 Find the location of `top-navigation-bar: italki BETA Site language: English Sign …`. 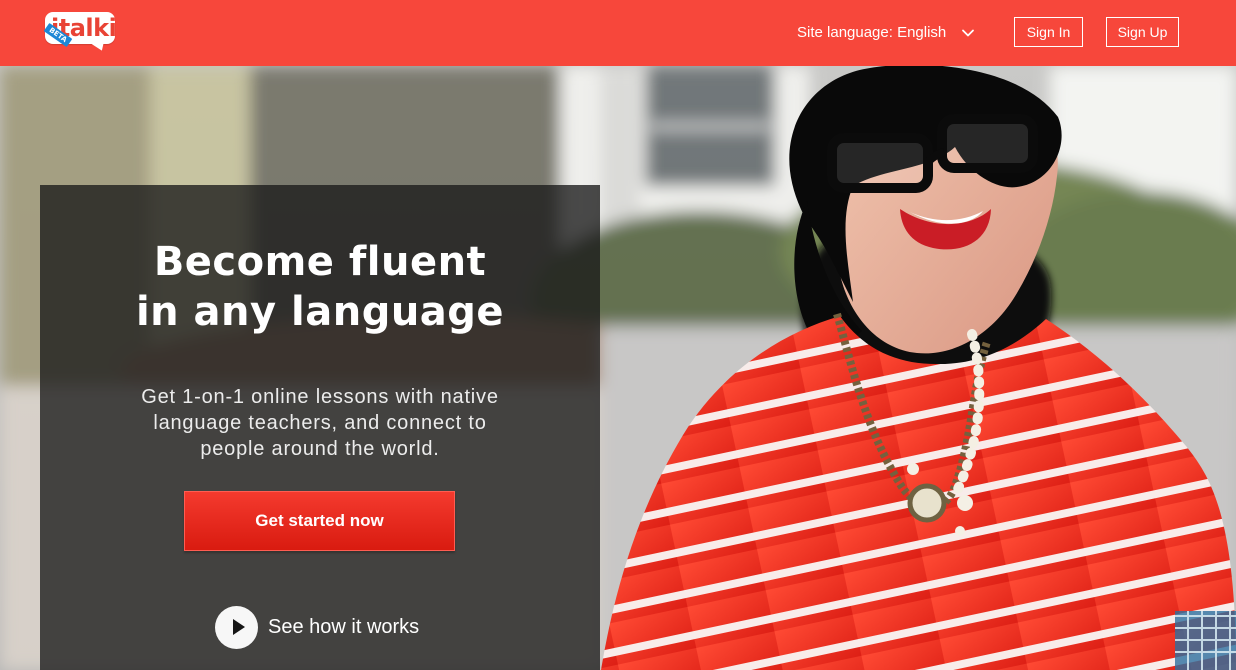

top-navigation-bar: italki BETA Site language: English Sign … is located at coordinates (618, 33).